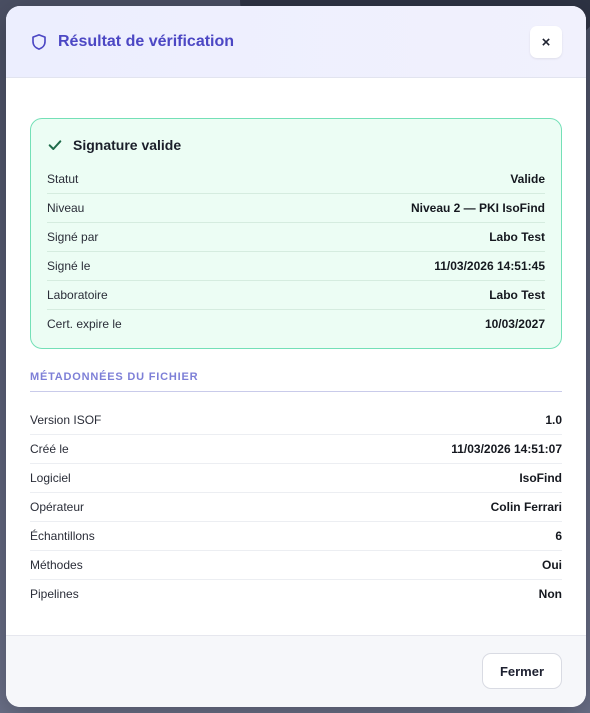  What do you see at coordinates (558, 536) in the screenshot?
I see `row-value: 6` at bounding box center [558, 536].